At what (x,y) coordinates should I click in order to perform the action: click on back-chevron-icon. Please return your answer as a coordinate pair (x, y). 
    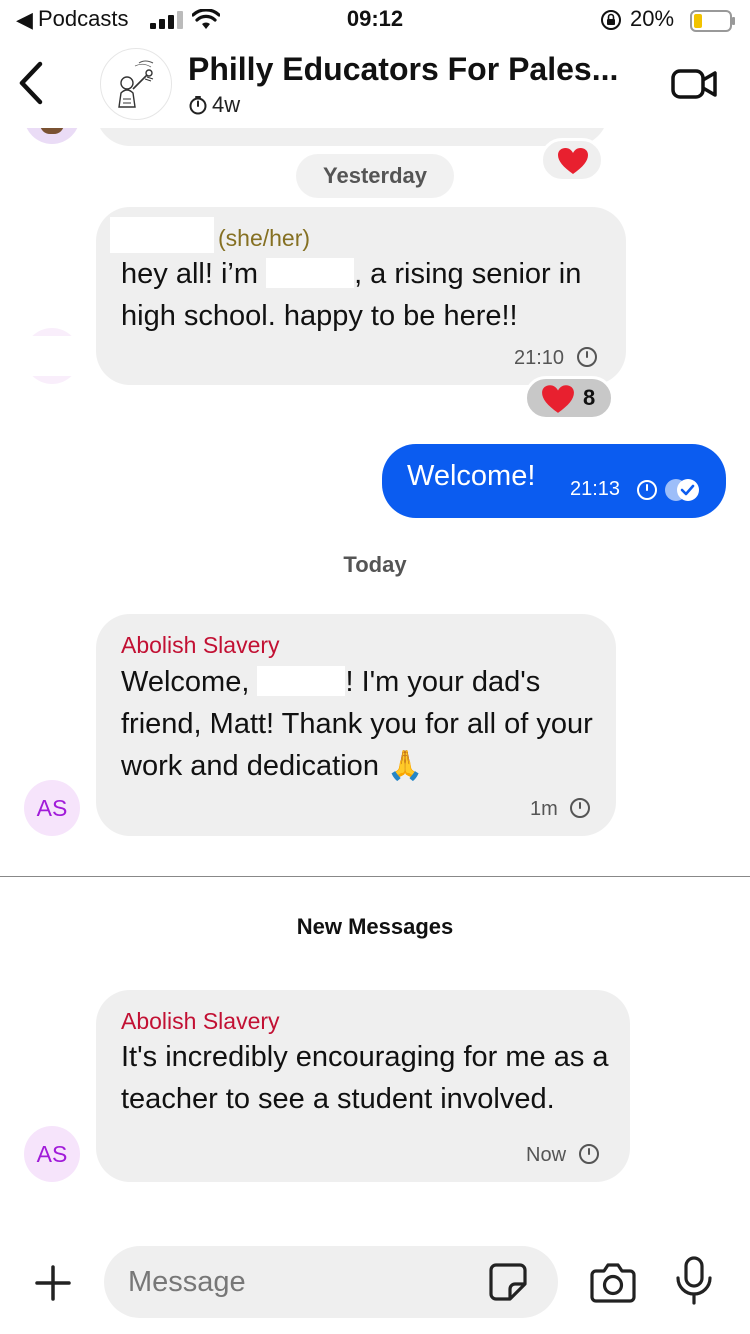
    Looking at the image, I should click on (31, 83).